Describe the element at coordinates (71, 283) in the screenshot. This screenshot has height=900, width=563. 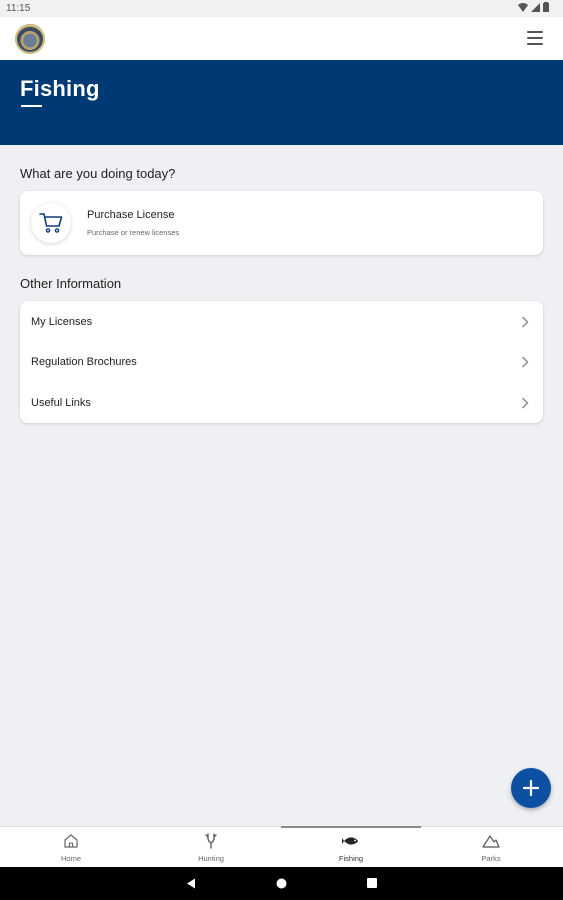
I see `section-title-other: Other Information` at that location.